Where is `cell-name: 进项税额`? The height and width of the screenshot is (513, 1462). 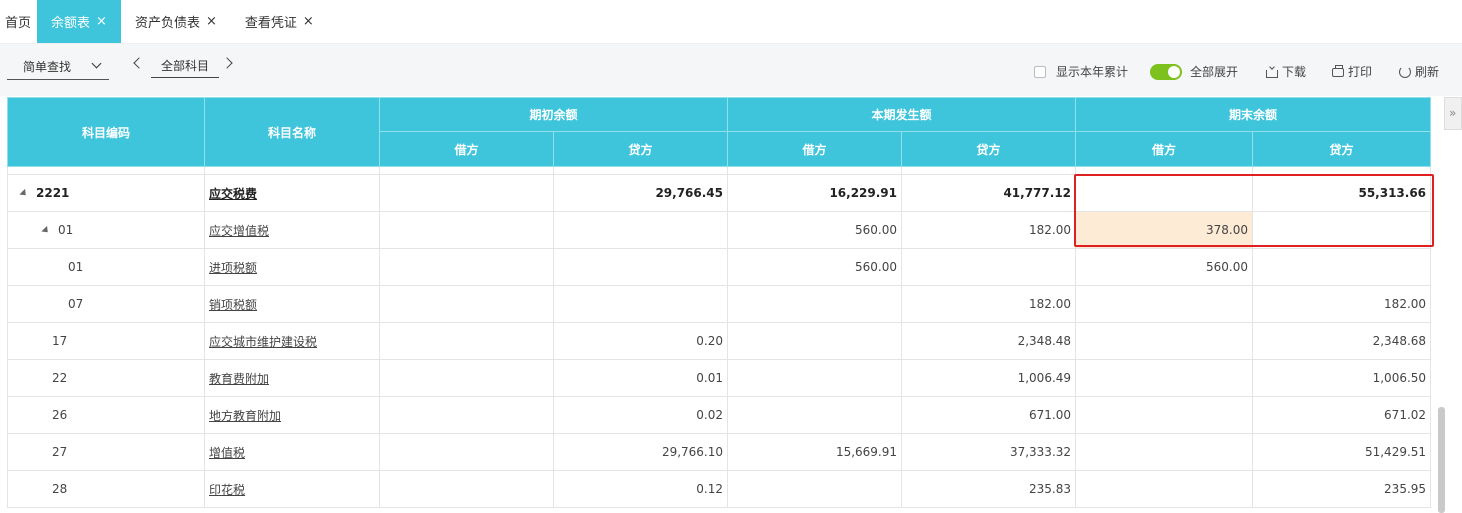
cell-name: 进项税额 is located at coordinates (292, 267).